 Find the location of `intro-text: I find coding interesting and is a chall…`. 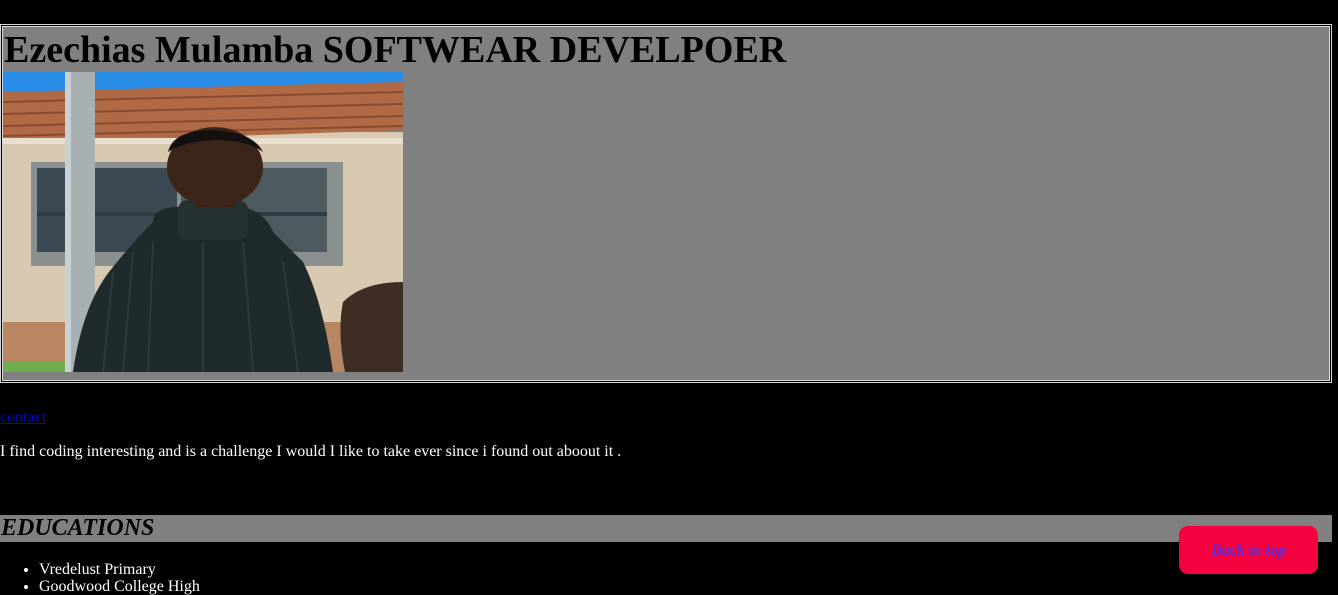

intro-text: I find coding interesting and is a chall… is located at coordinates (311, 451).